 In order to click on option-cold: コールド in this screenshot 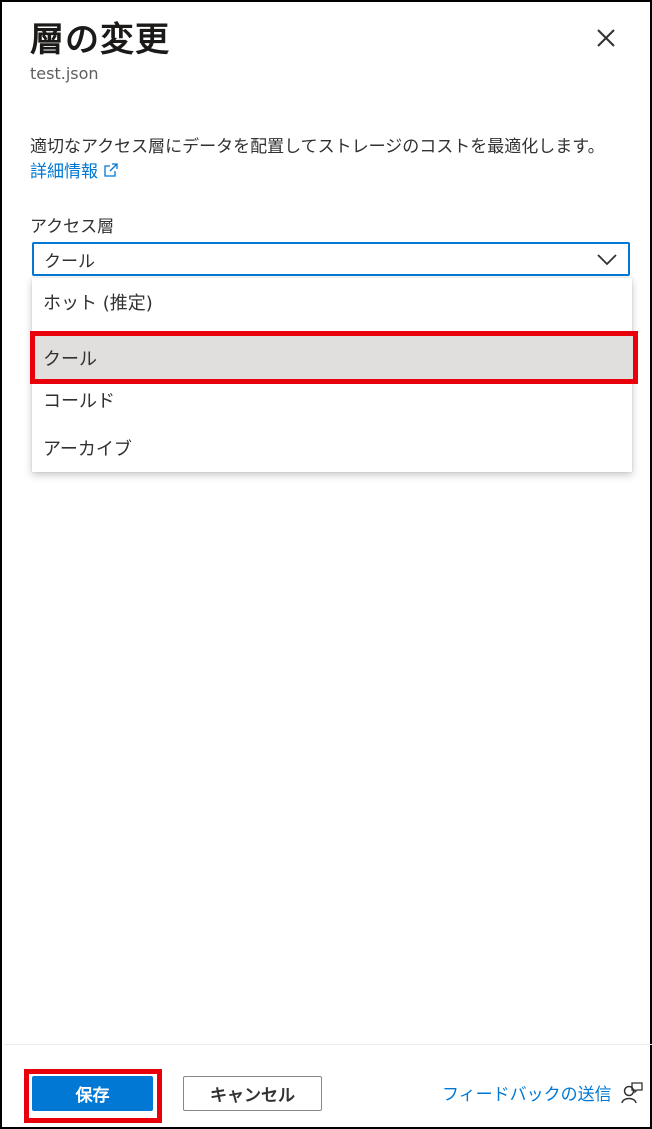, I will do `click(332, 400)`.